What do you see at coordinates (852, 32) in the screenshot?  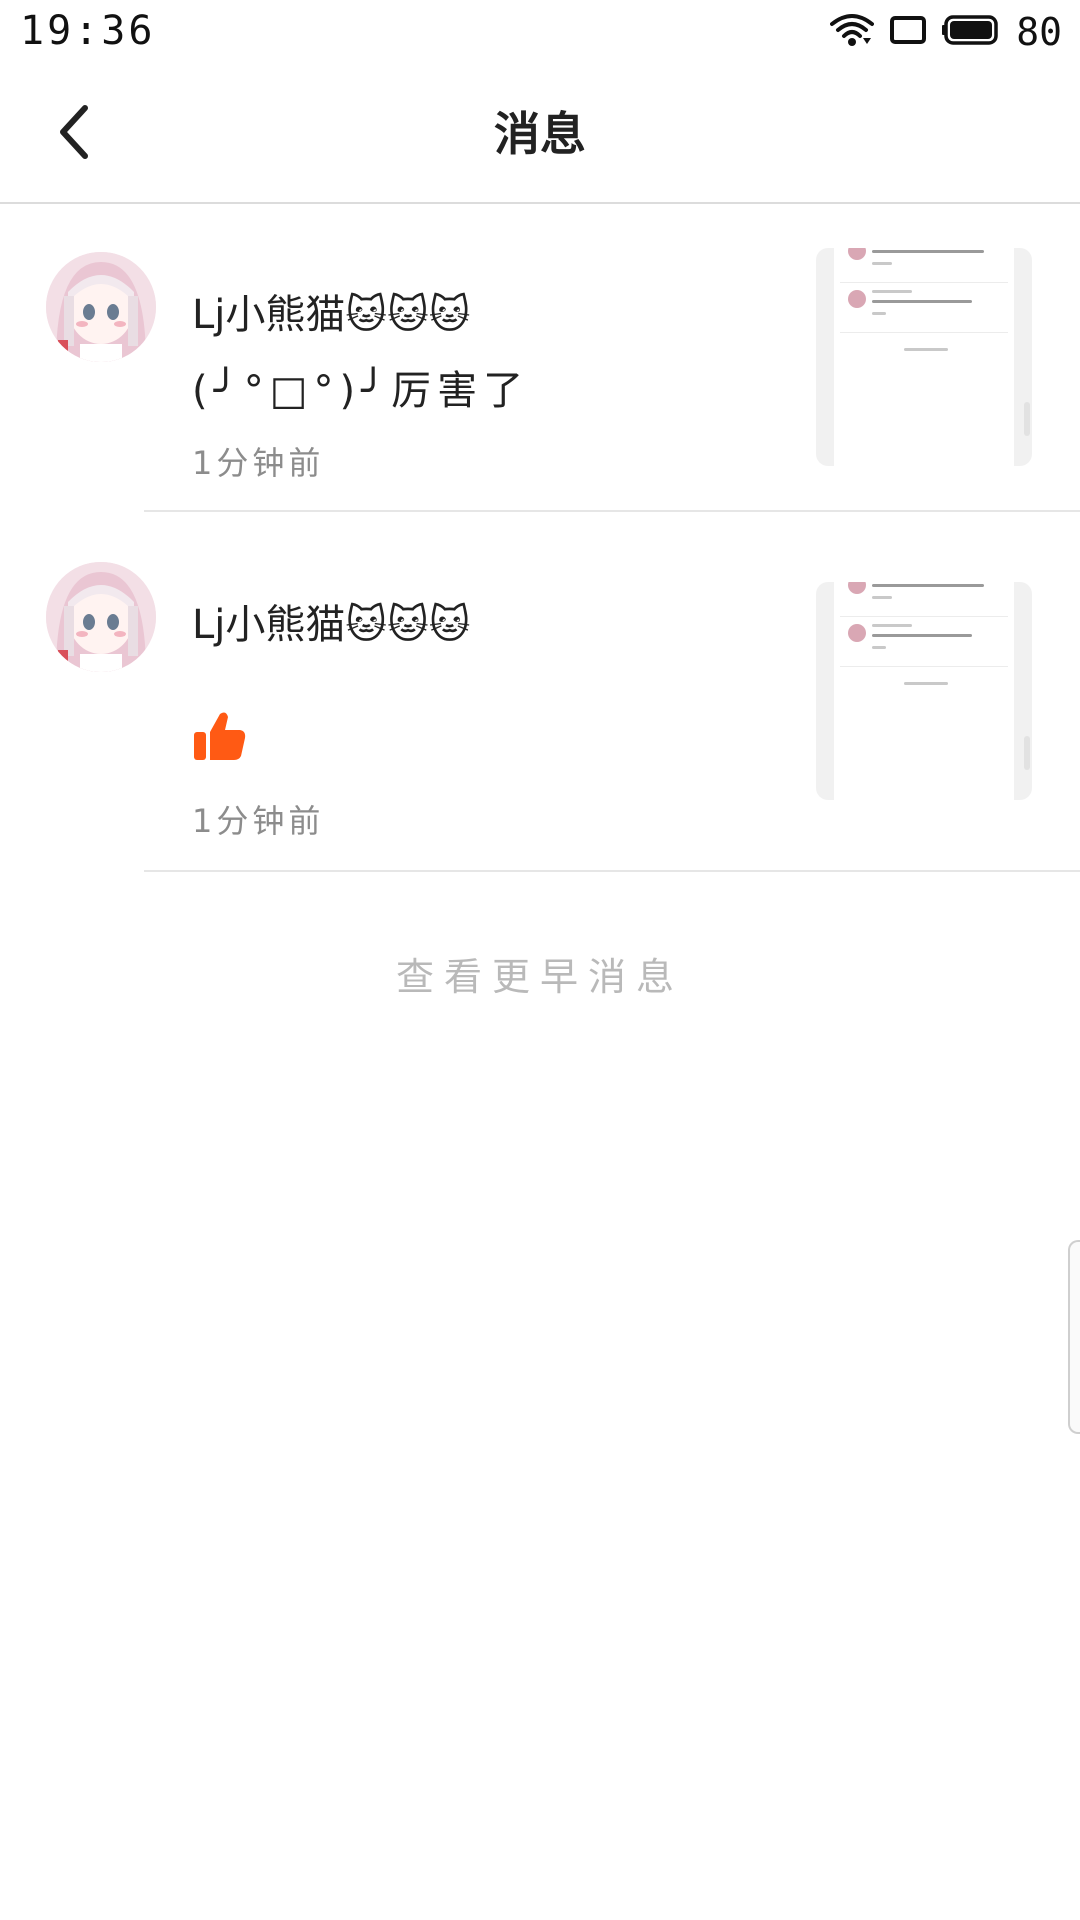 I see `wifi-icon` at bounding box center [852, 32].